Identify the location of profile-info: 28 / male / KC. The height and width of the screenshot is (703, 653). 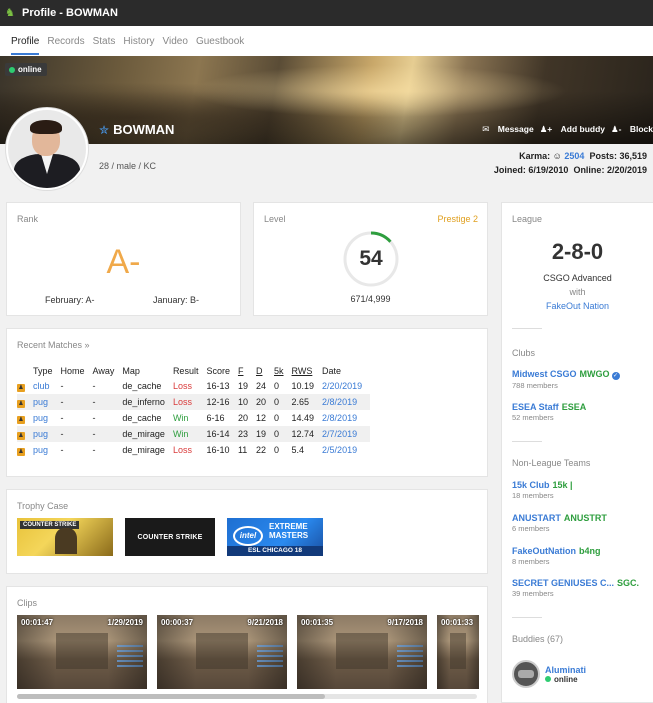
(128, 166).